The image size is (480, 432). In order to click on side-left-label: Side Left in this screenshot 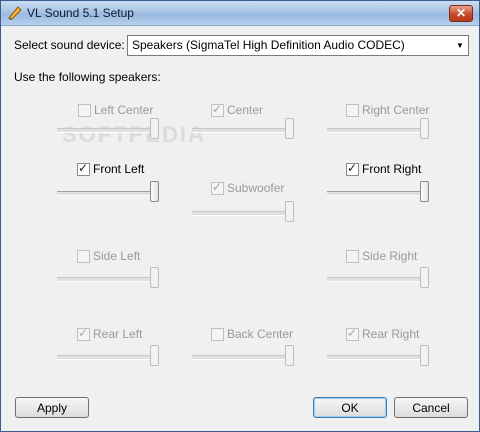, I will do `click(117, 256)`.